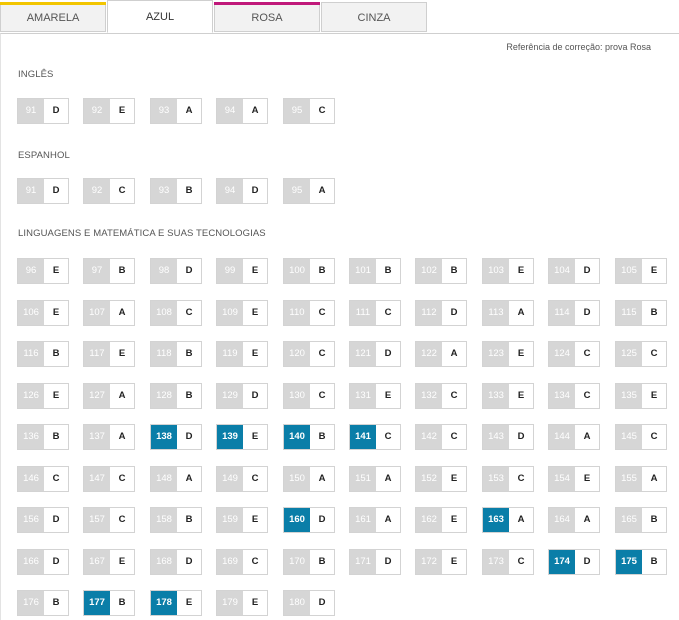 The width and height of the screenshot is (679, 620). Describe the element at coordinates (508, 520) in the screenshot. I see `answer-cell: 163 A` at that location.